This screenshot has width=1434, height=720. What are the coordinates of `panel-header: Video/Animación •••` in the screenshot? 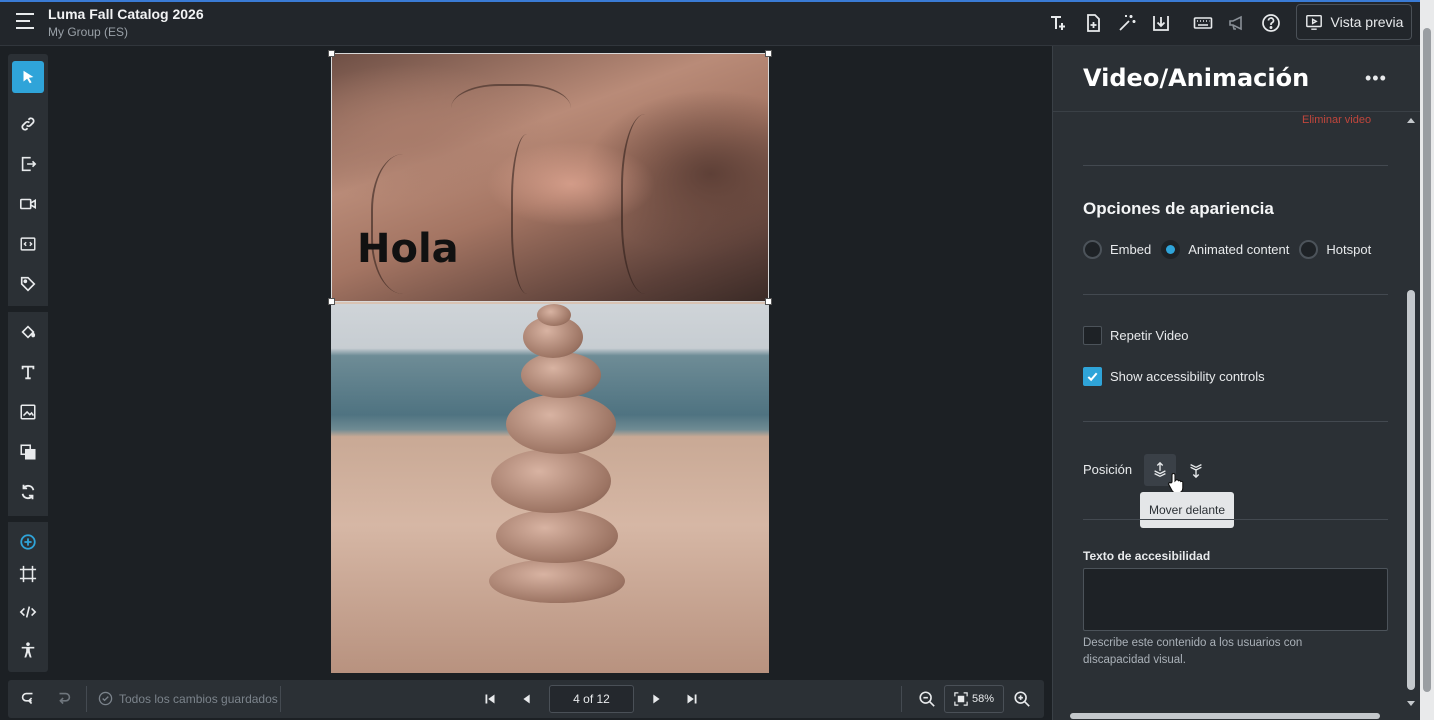 It's located at (1237, 79).